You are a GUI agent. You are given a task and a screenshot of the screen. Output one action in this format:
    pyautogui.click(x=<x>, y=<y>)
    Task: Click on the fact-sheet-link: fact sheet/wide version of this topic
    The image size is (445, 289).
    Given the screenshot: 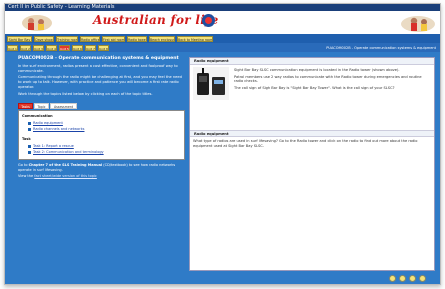 What is the action you would take?
    pyautogui.click(x=65, y=176)
    